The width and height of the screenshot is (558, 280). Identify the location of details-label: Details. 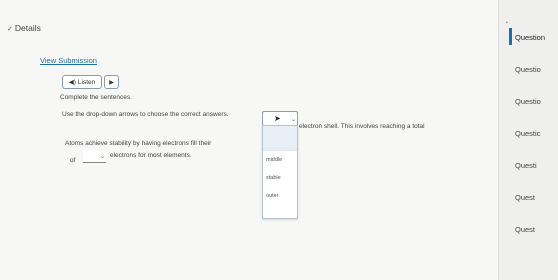
(27, 28).